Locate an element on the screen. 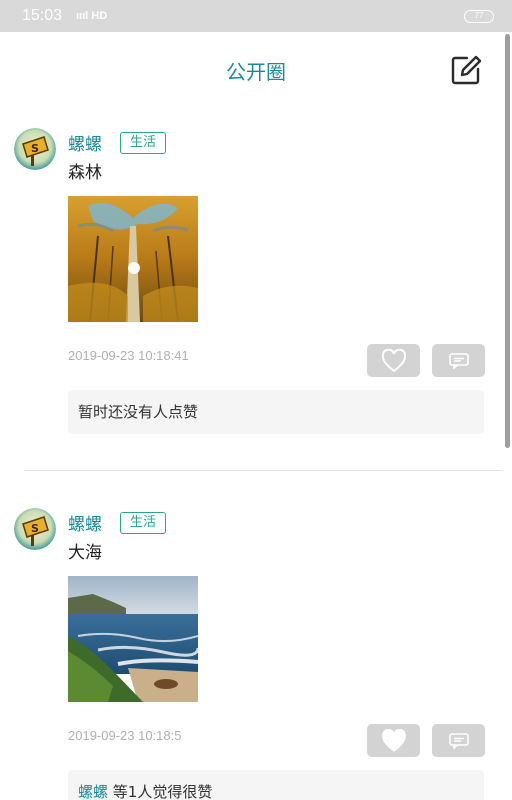 Image resolution: width=512 pixels, height=800 pixels. post-divider is located at coordinates (263, 470).